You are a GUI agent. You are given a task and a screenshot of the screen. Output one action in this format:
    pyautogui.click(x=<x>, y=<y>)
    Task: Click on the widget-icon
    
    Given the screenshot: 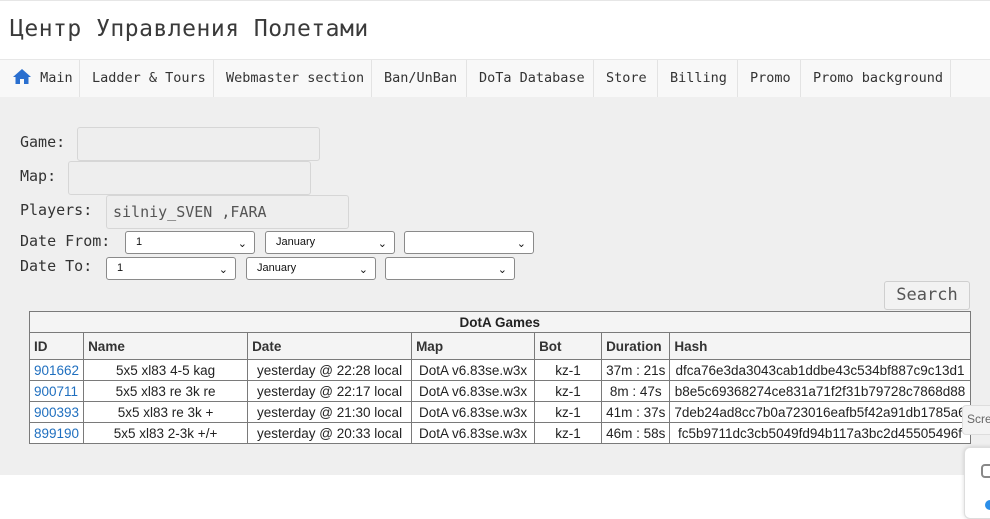 What is the action you would take?
    pyautogui.click(x=985, y=471)
    